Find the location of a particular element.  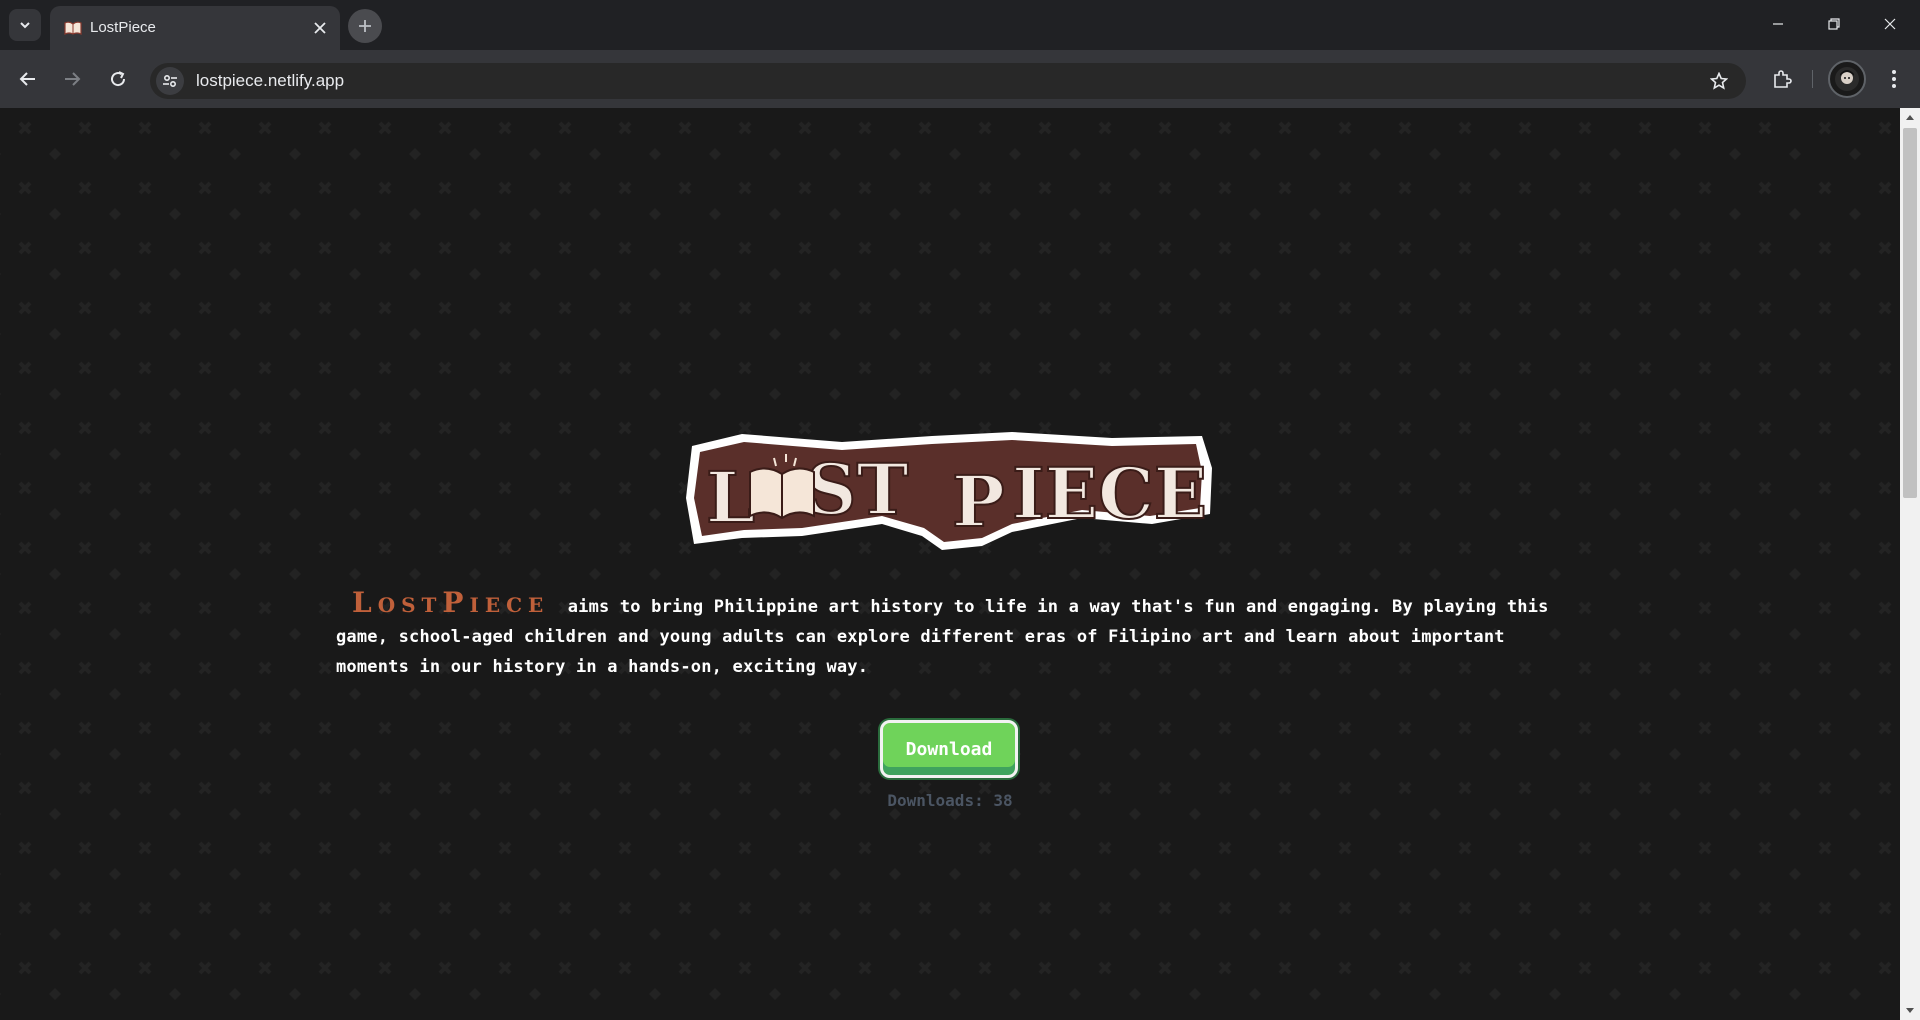

forward-arrow-icon is located at coordinates (73, 79).